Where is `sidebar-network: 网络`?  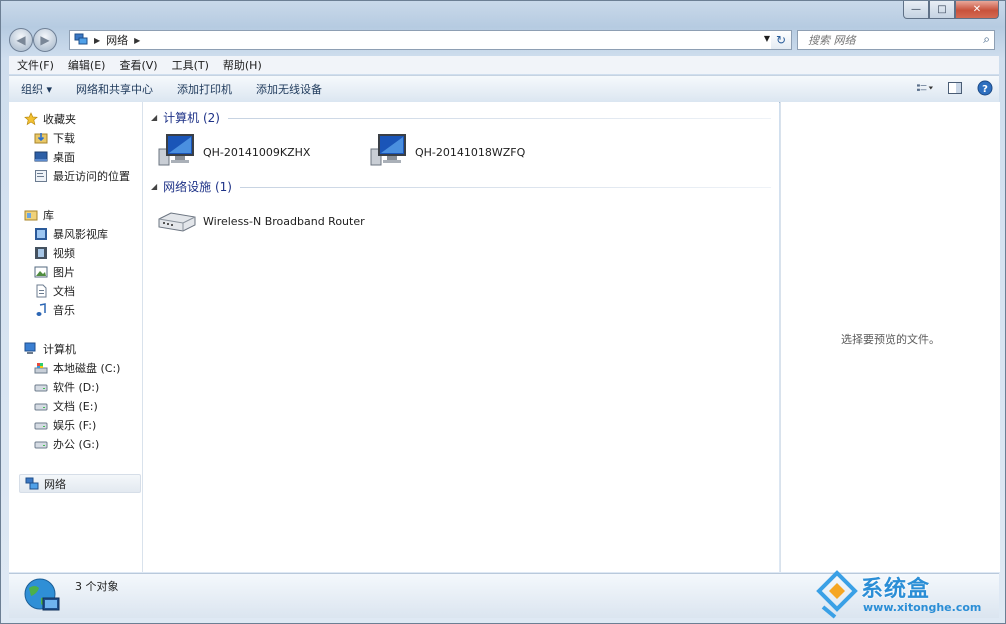 sidebar-network: 网络 is located at coordinates (80, 483).